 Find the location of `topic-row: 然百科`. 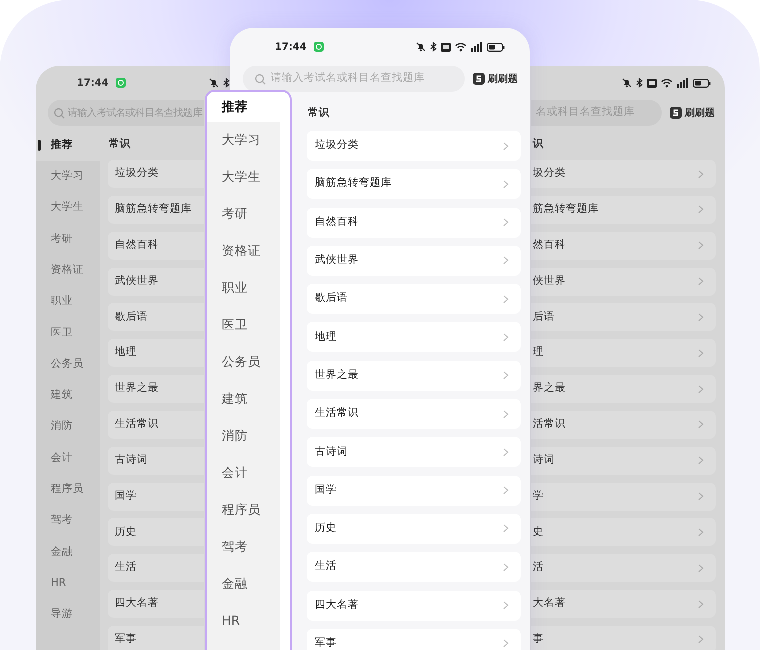

topic-row: 然百科 is located at coordinates (623, 246).